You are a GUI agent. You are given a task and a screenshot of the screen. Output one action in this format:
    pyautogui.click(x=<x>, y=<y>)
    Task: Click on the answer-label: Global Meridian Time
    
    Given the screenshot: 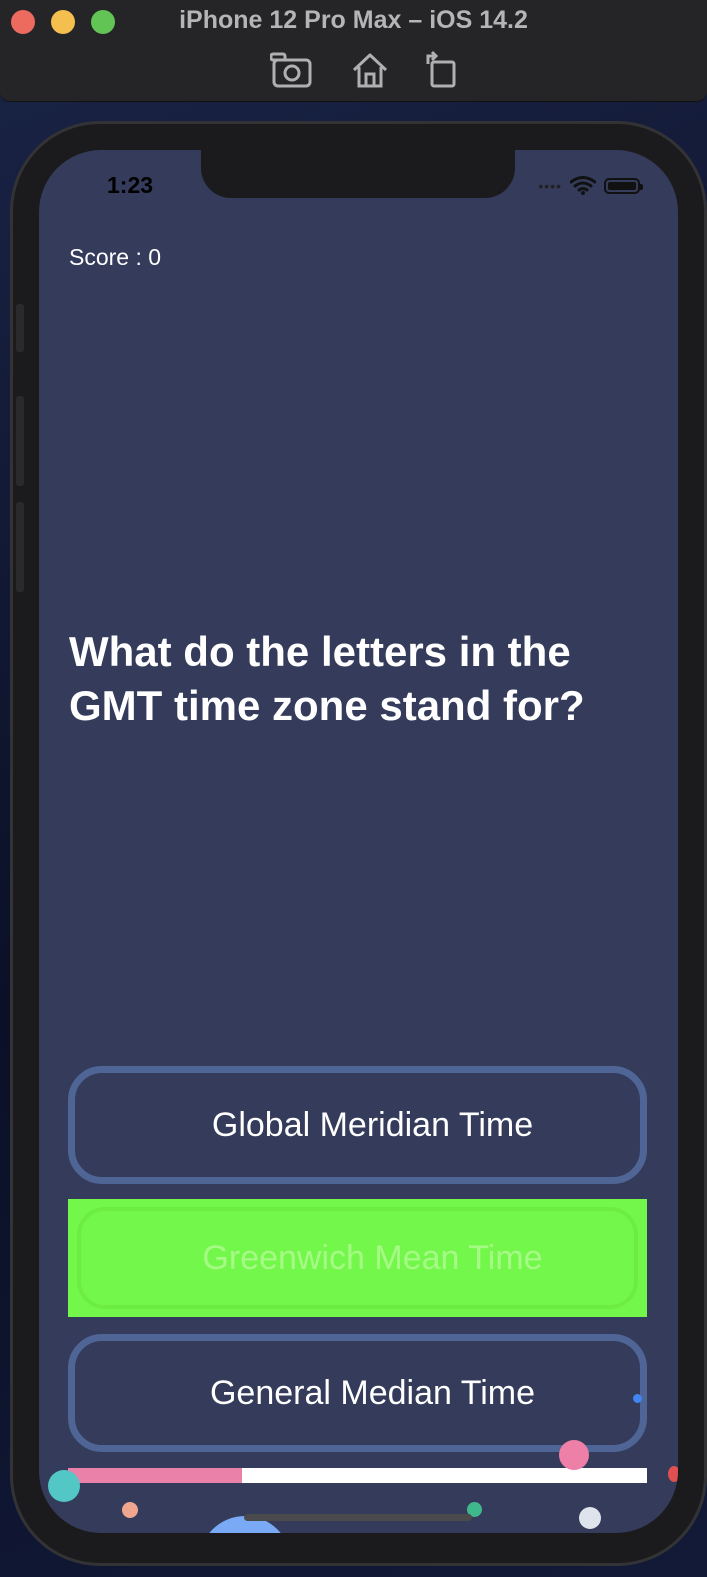 What is the action you would take?
    pyautogui.click(x=372, y=1124)
    